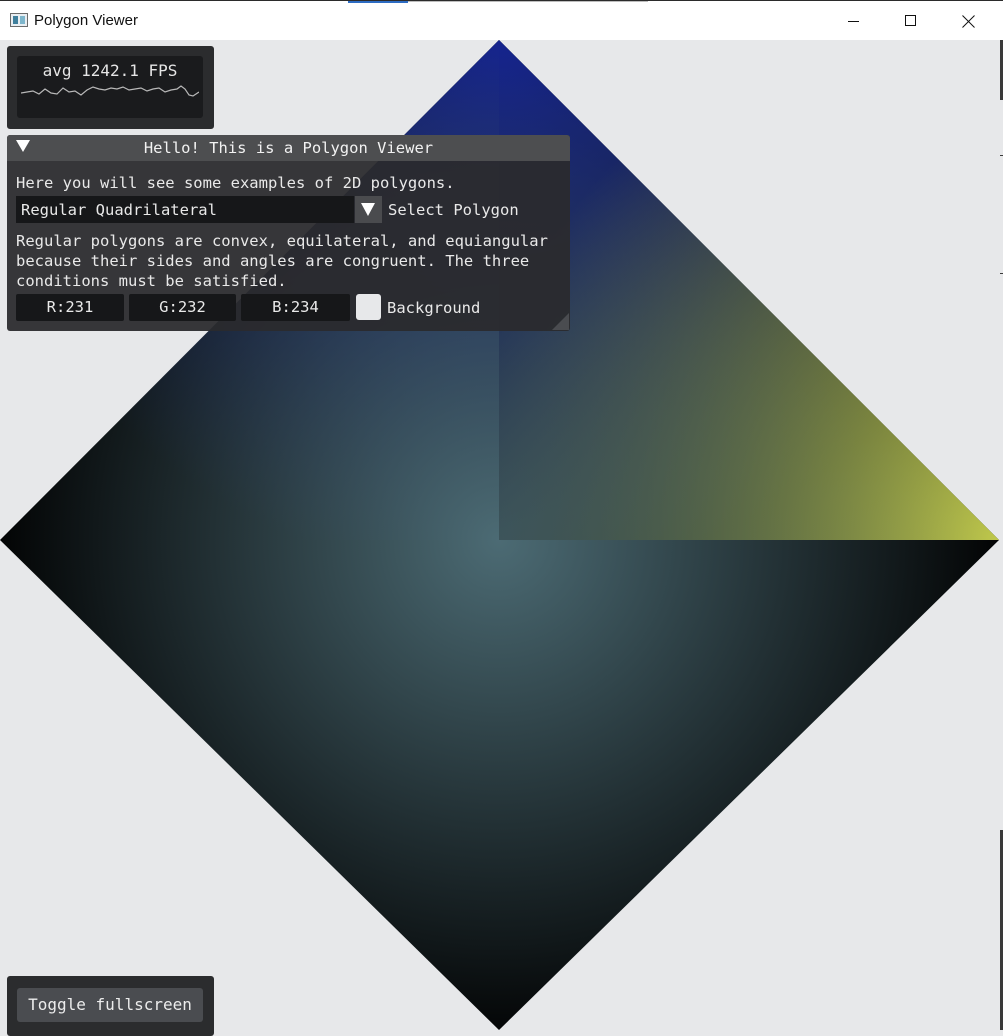  I want to click on close-icon, so click(969, 21).